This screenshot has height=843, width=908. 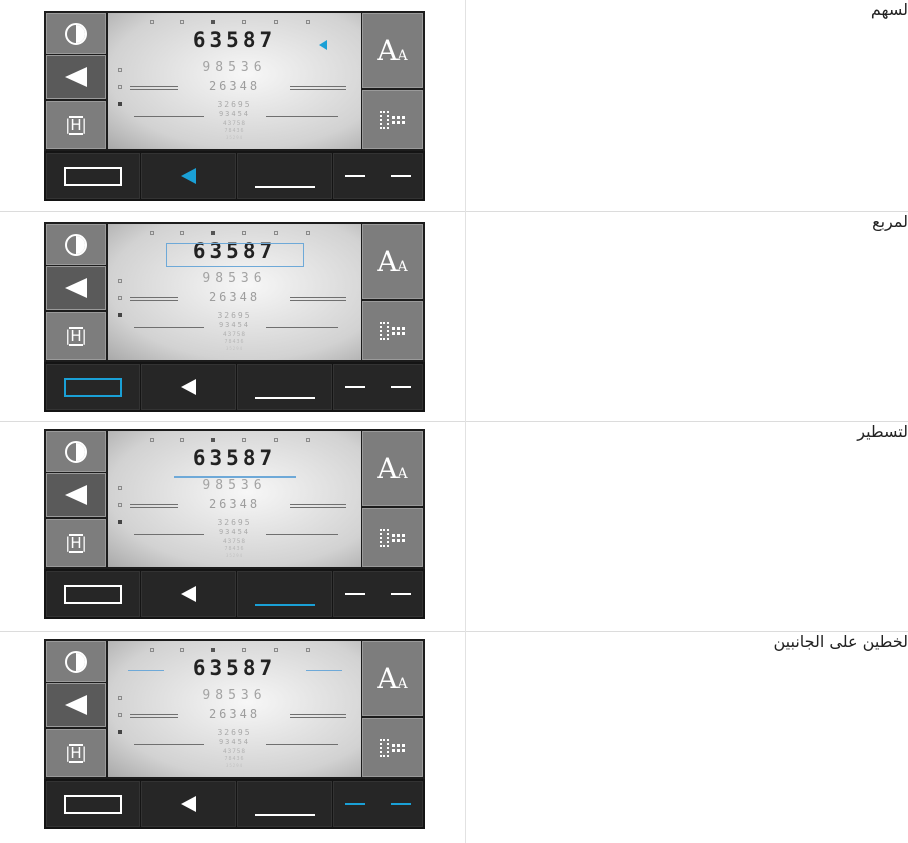 I want to click on row-label: لتسطير, so click(x=882, y=431).